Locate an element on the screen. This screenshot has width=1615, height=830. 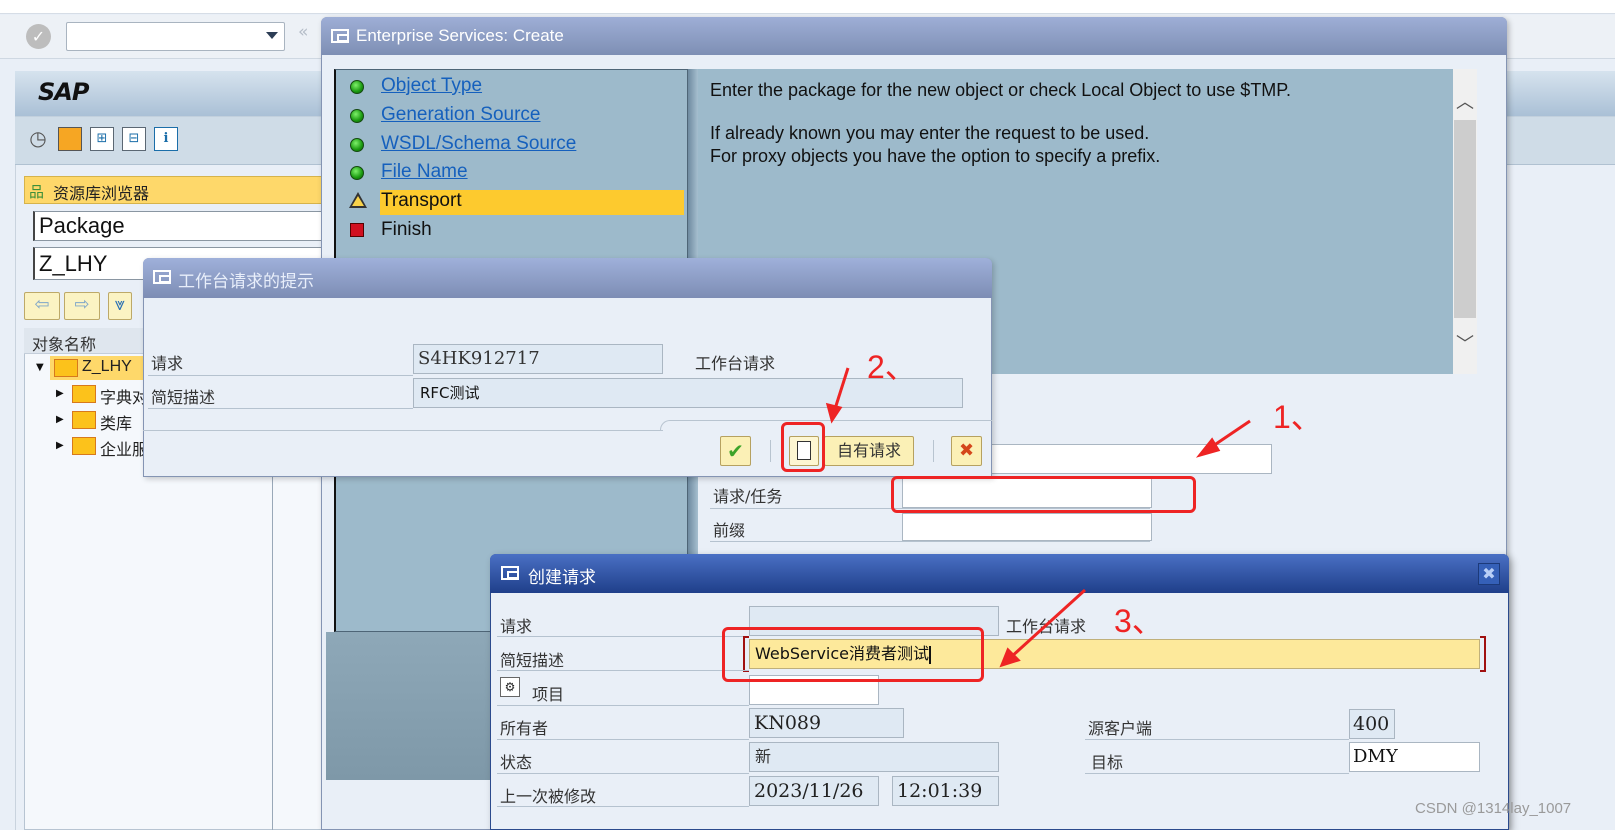
annotation-overlay is located at coordinates (1038, 517).